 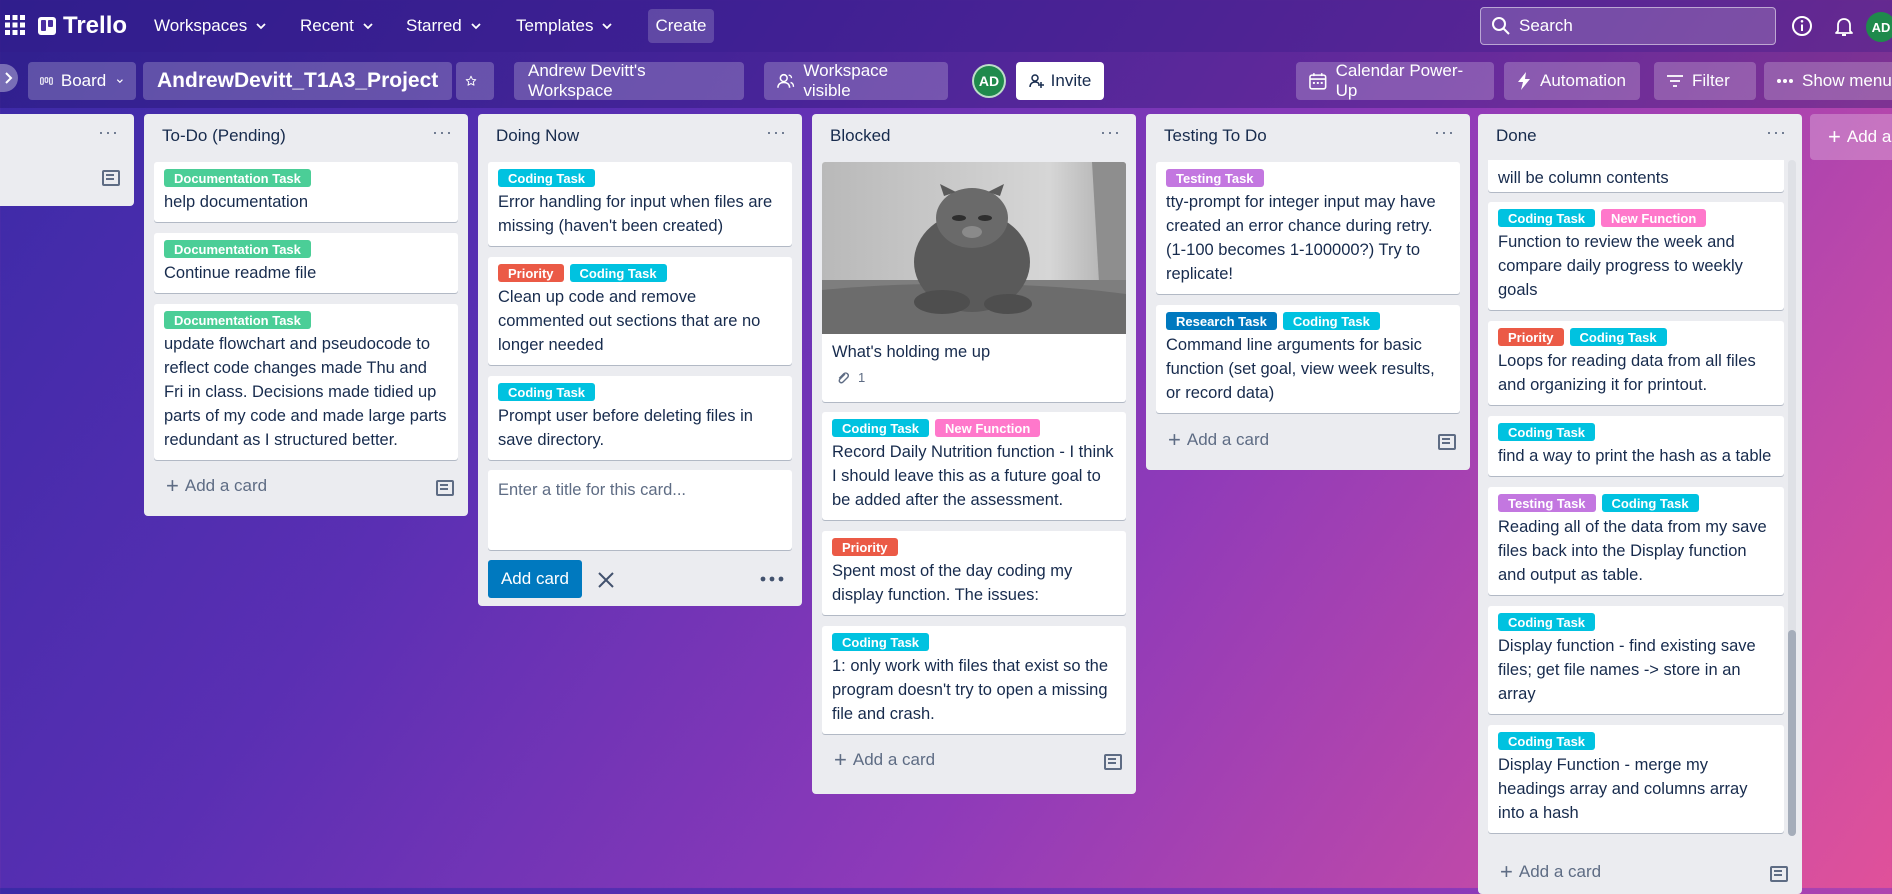 I want to click on paperclip-icon, so click(x=844, y=377).